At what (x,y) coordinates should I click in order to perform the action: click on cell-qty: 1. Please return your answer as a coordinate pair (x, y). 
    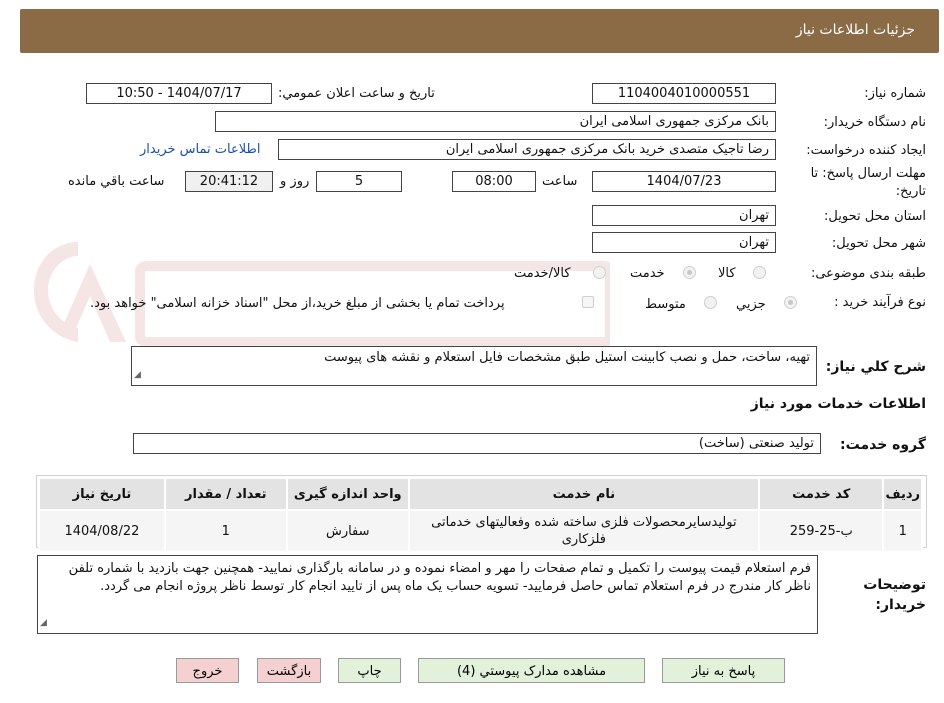
    Looking at the image, I should click on (225, 531).